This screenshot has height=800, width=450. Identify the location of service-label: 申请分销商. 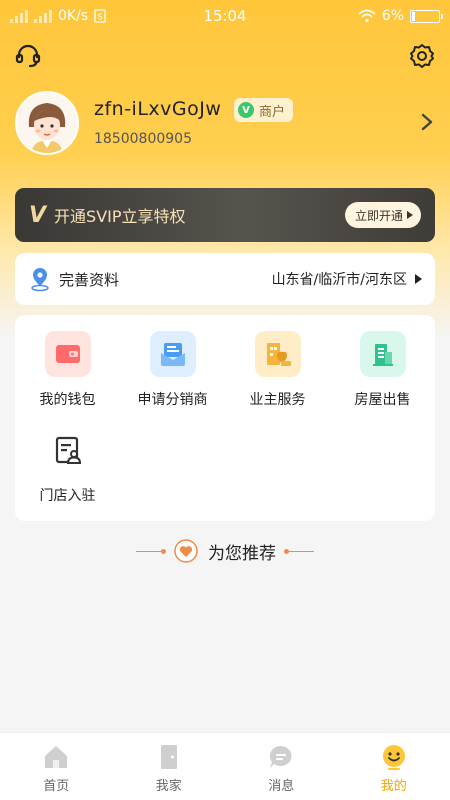
(172, 400).